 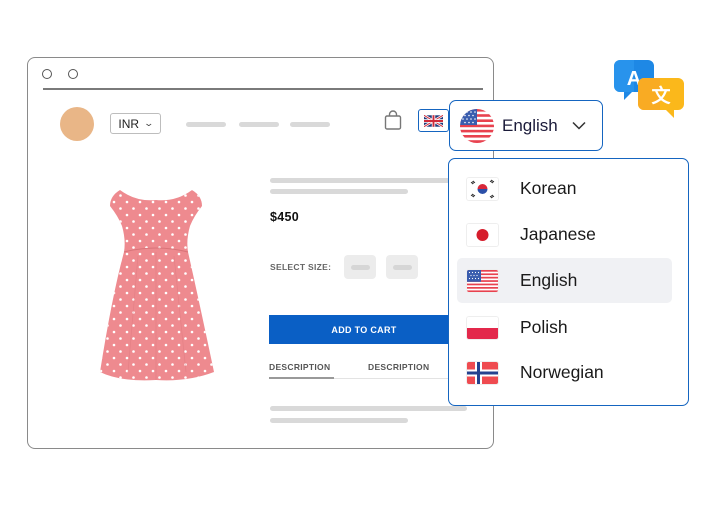 What do you see at coordinates (482, 327) in the screenshot?
I see `poland-flag-icon` at bounding box center [482, 327].